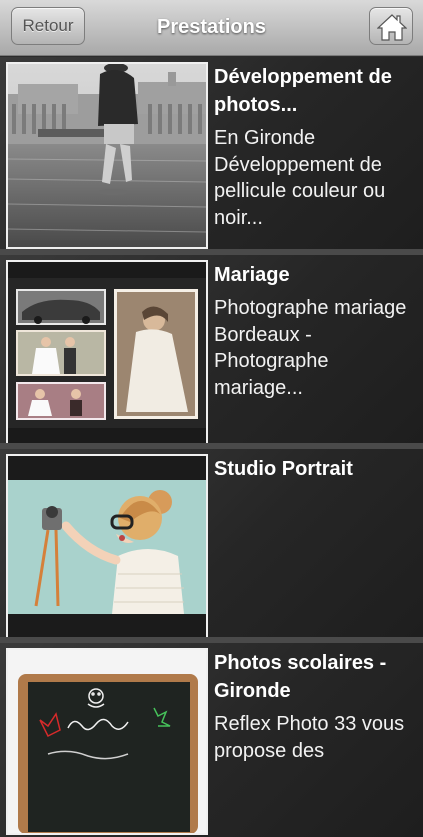 The height and width of the screenshot is (837, 423). What do you see at coordinates (107, 547) in the screenshot?
I see `thumbnail-girl-camera` at bounding box center [107, 547].